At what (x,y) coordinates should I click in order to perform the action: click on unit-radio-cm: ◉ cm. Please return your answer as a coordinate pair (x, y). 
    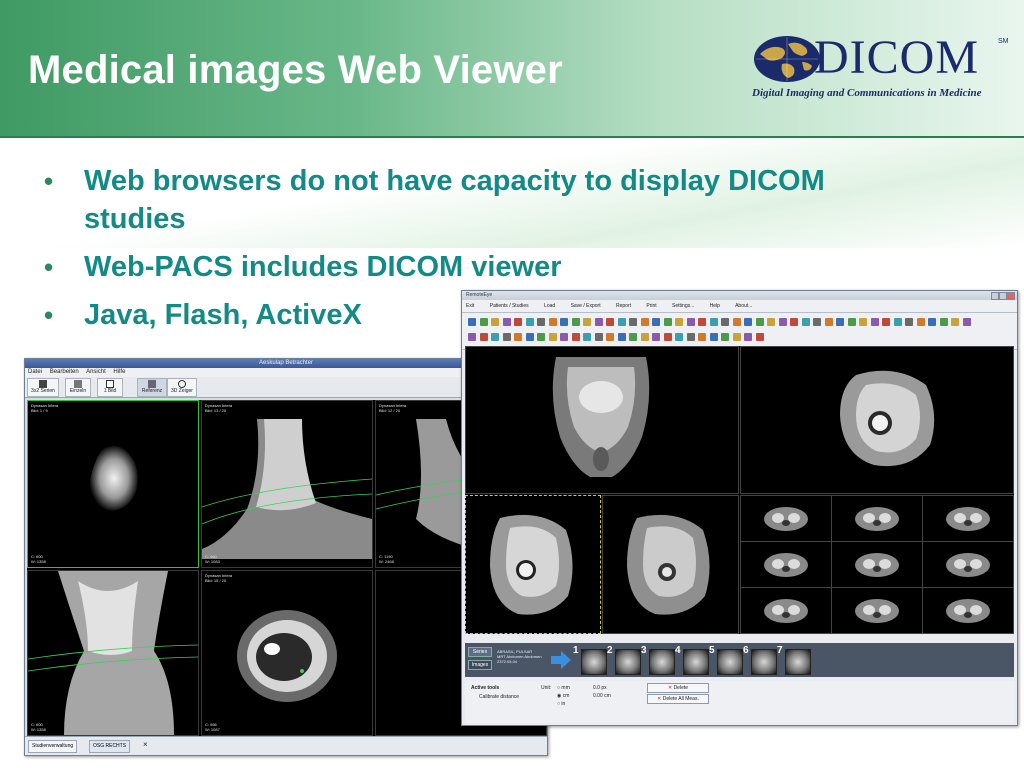
    Looking at the image, I should click on (563, 696).